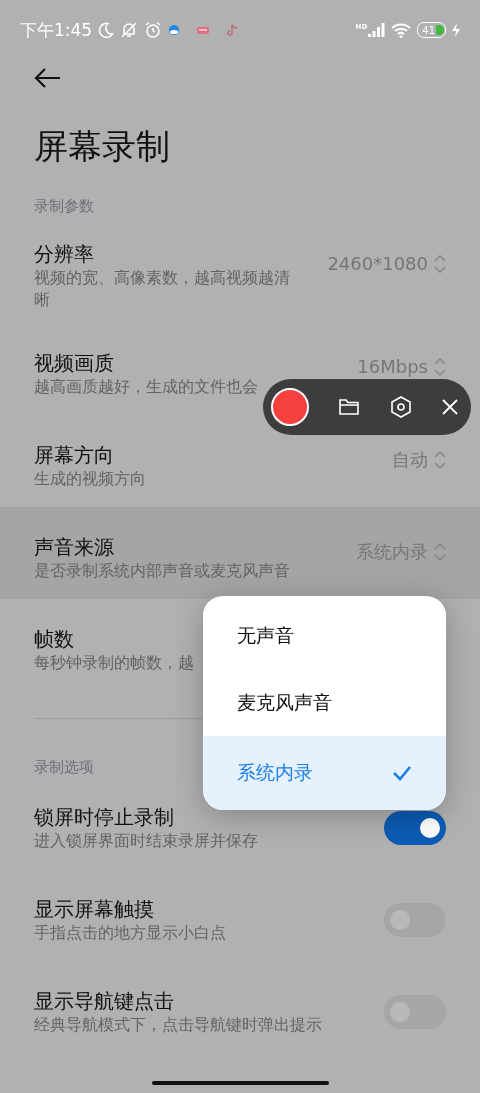 This screenshot has height=1093, width=480. Describe the element at coordinates (64, 254) in the screenshot. I see `setting-title: 分辨率` at that location.